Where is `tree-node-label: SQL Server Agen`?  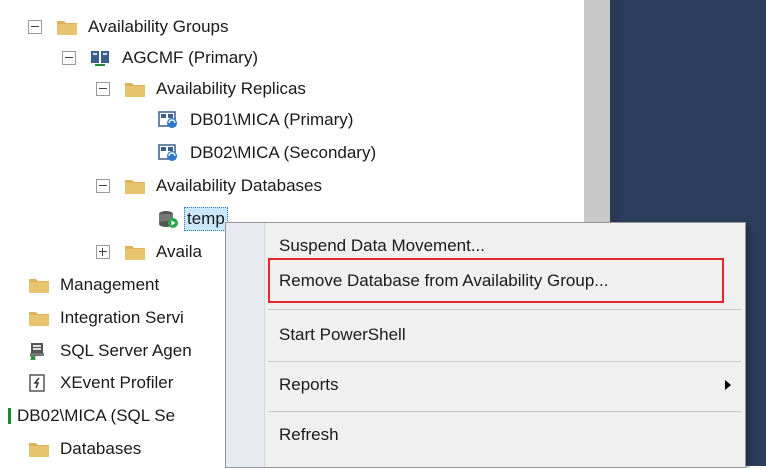 tree-node-label: SQL Server Agen is located at coordinates (126, 350).